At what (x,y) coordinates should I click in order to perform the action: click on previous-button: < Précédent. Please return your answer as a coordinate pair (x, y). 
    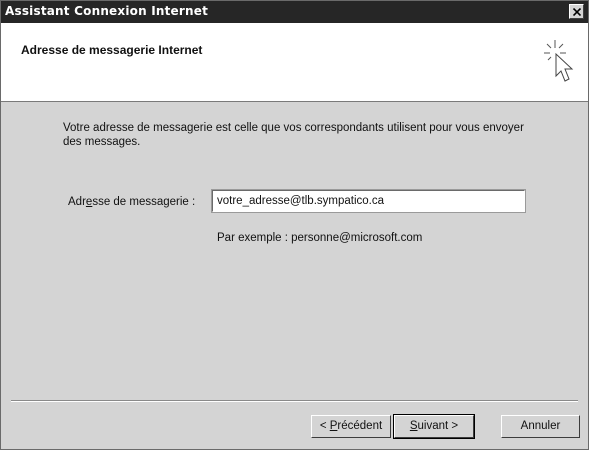
    Looking at the image, I should click on (351, 426).